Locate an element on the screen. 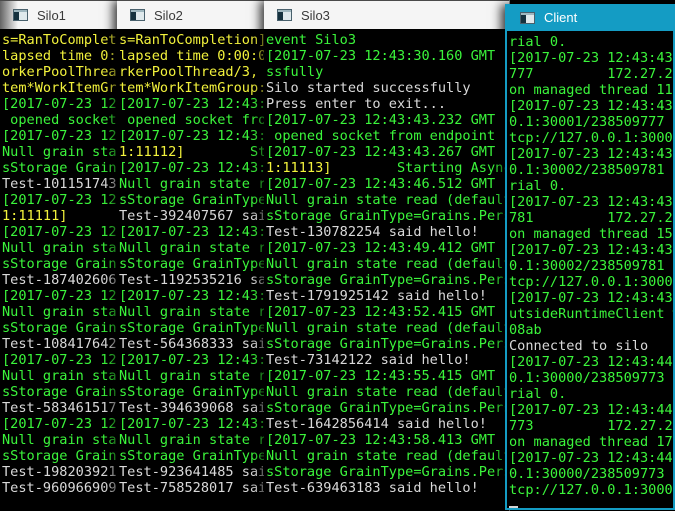 Image resolution: width=675 pixels, height=511 pixels. console-line: Test-564368333 said is located at coordinates (191, 344).